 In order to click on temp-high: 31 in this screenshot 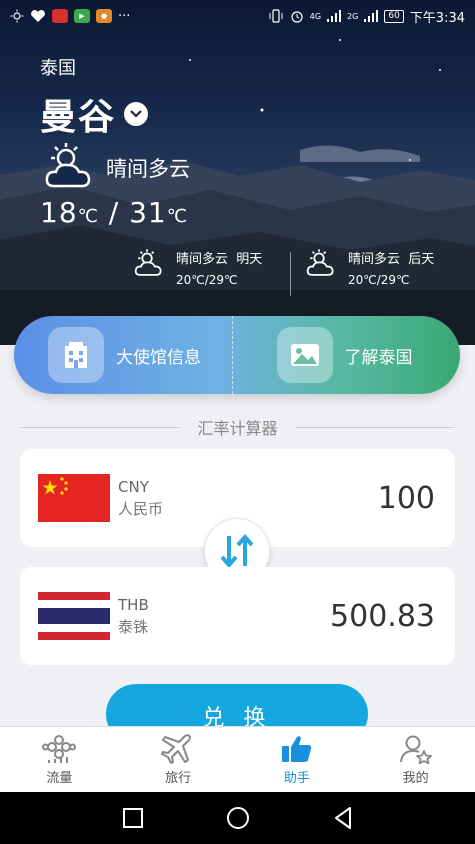, I will do `click(148, 212)`.